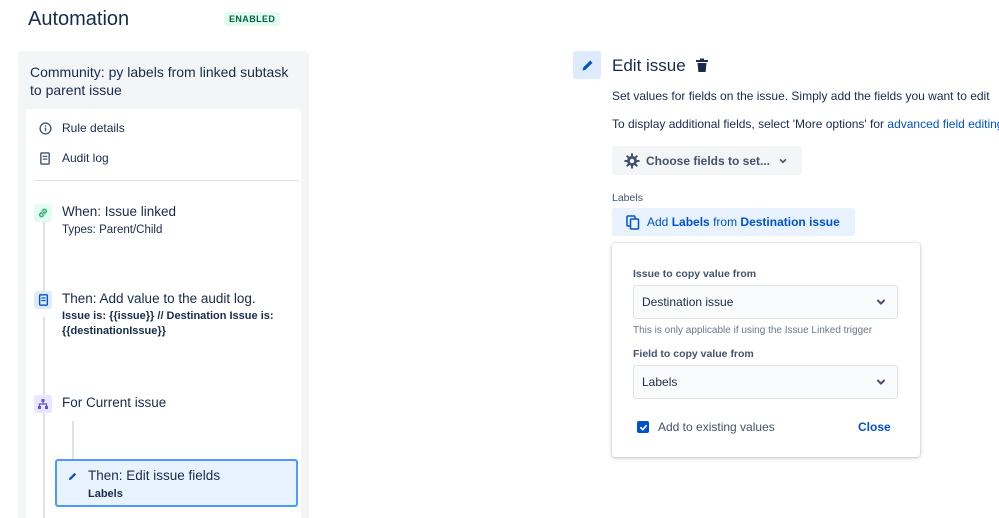 The width and height of the screenshot is (999, 518). I want to click on trash-icon, so click(702, 65).